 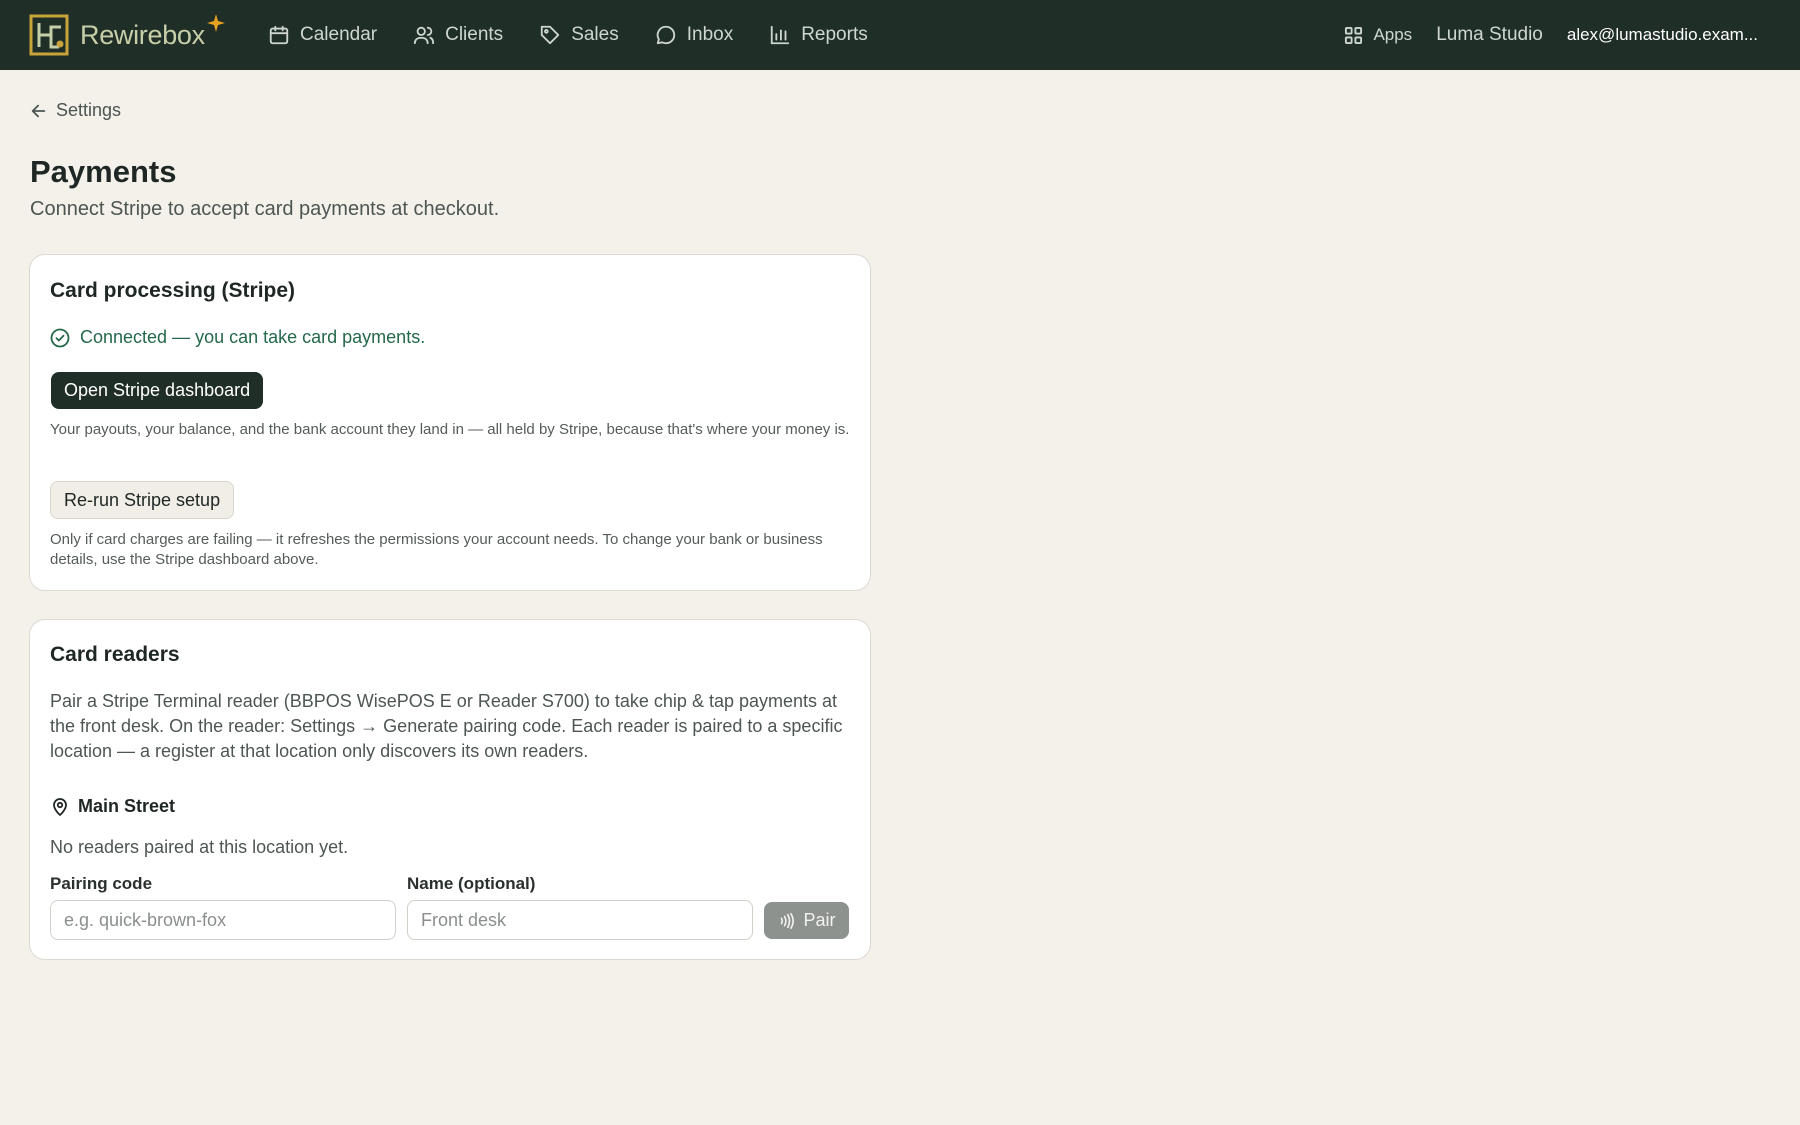 What do you see at coordinates (142, 34) in the screenshot?
I see `app-name: Rewirebox` at bounding box center [142, 34].